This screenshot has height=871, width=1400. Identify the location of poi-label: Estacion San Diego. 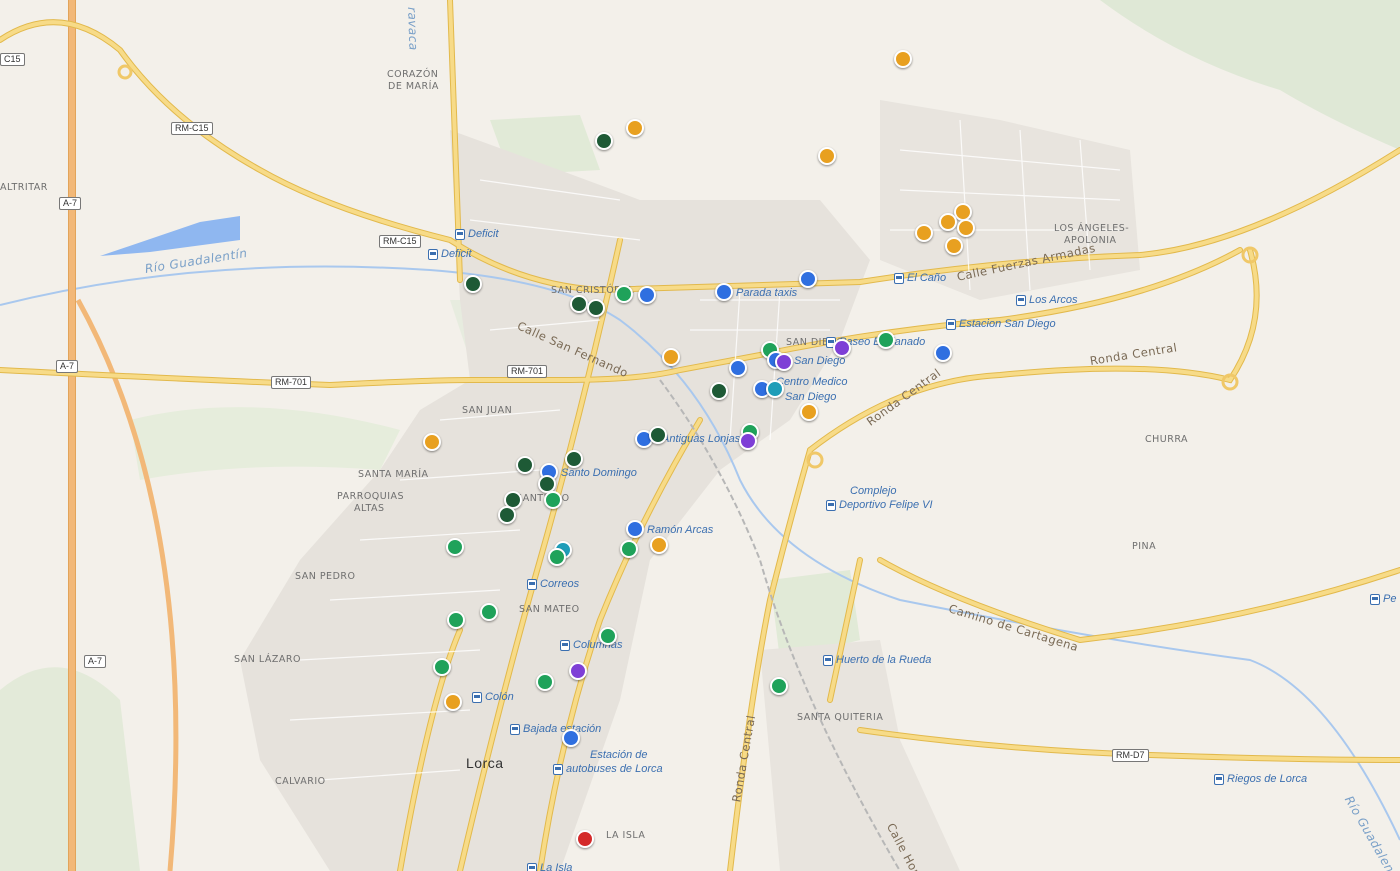
(1001, 324).